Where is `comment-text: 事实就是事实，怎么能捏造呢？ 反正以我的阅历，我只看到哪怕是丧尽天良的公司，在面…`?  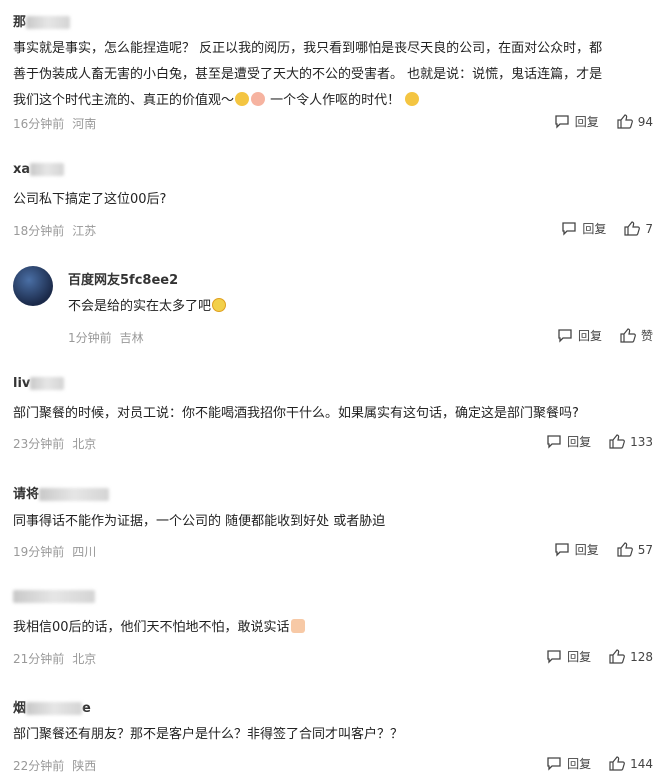
comment-text: 事实就是事实，怎么能捏造呢？ 反正以我的阅历，我只看到哪怕是丧尽天良的公司，在面… is located at coordinates (308, 74).